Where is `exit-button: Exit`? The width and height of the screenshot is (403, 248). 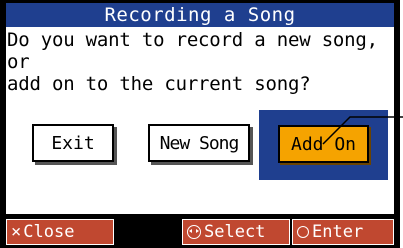
exit-button: Exit is located at coordinates (73, 143).